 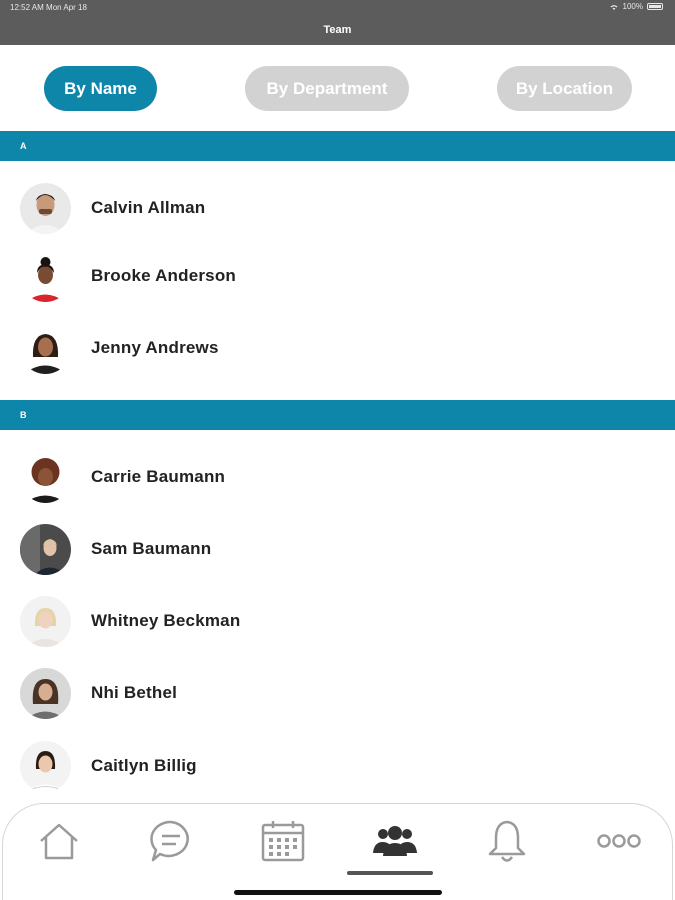 What do you see at coordinates (337, 693) in the screenshot?
I see `list-item: Nhi Bethel` at bounding box center [337, 693].